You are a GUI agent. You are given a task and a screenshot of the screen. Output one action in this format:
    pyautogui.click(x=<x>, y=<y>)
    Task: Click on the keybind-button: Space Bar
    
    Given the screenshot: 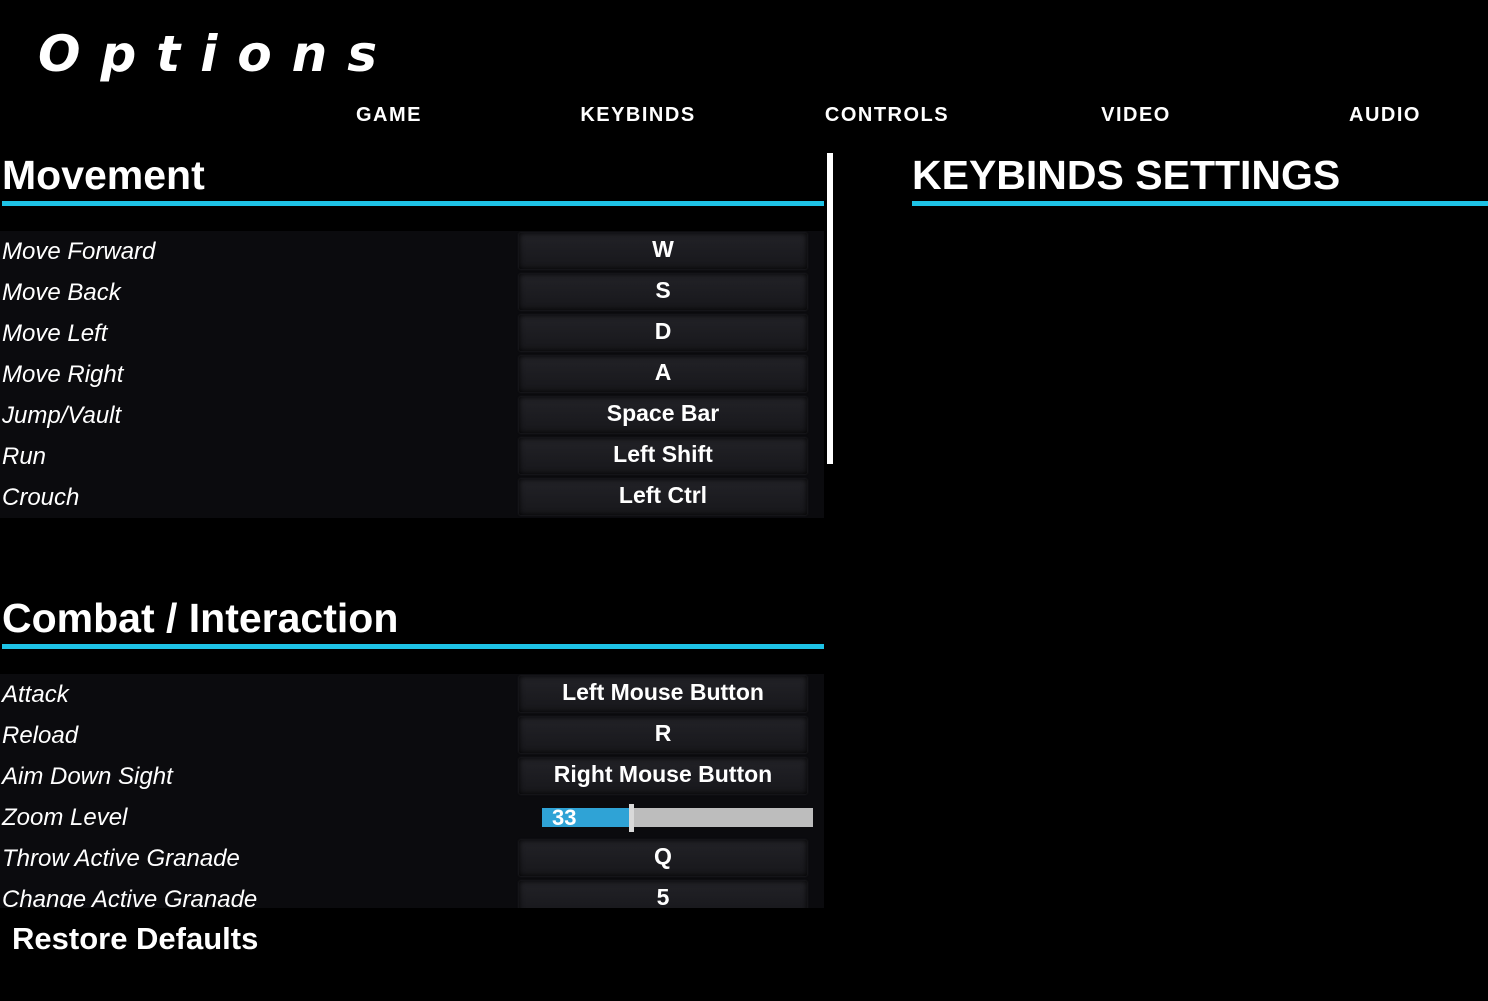 What is the action you would take?
    pyautogui.click(x=663, y=415)
    